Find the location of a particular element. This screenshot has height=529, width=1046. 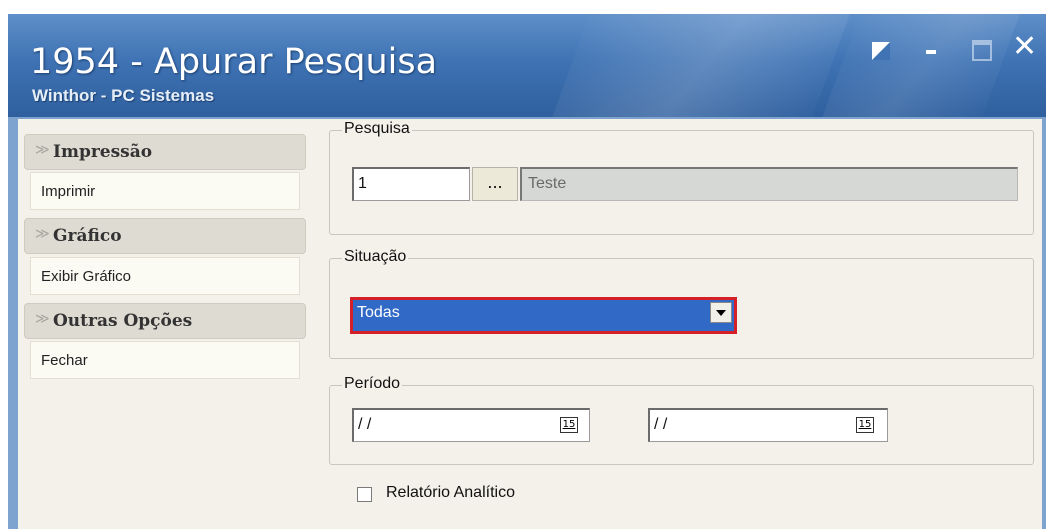

dropdown-arrow-icon is located at coordinates (721, 312).